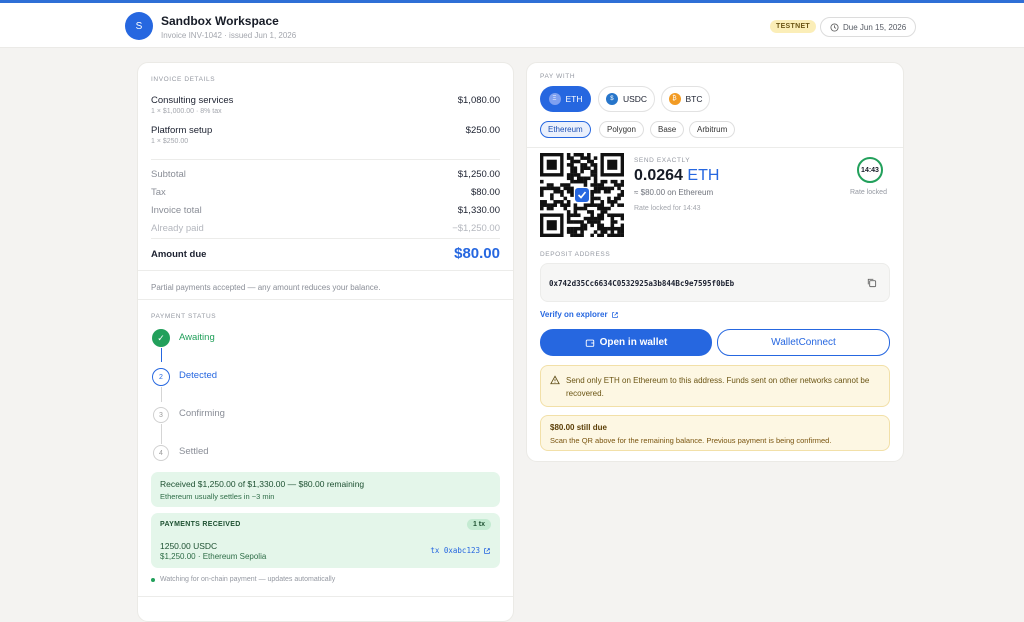  I want to click on send-fiat: ≈ $80.00 on Ethereum, so click(674, 192).